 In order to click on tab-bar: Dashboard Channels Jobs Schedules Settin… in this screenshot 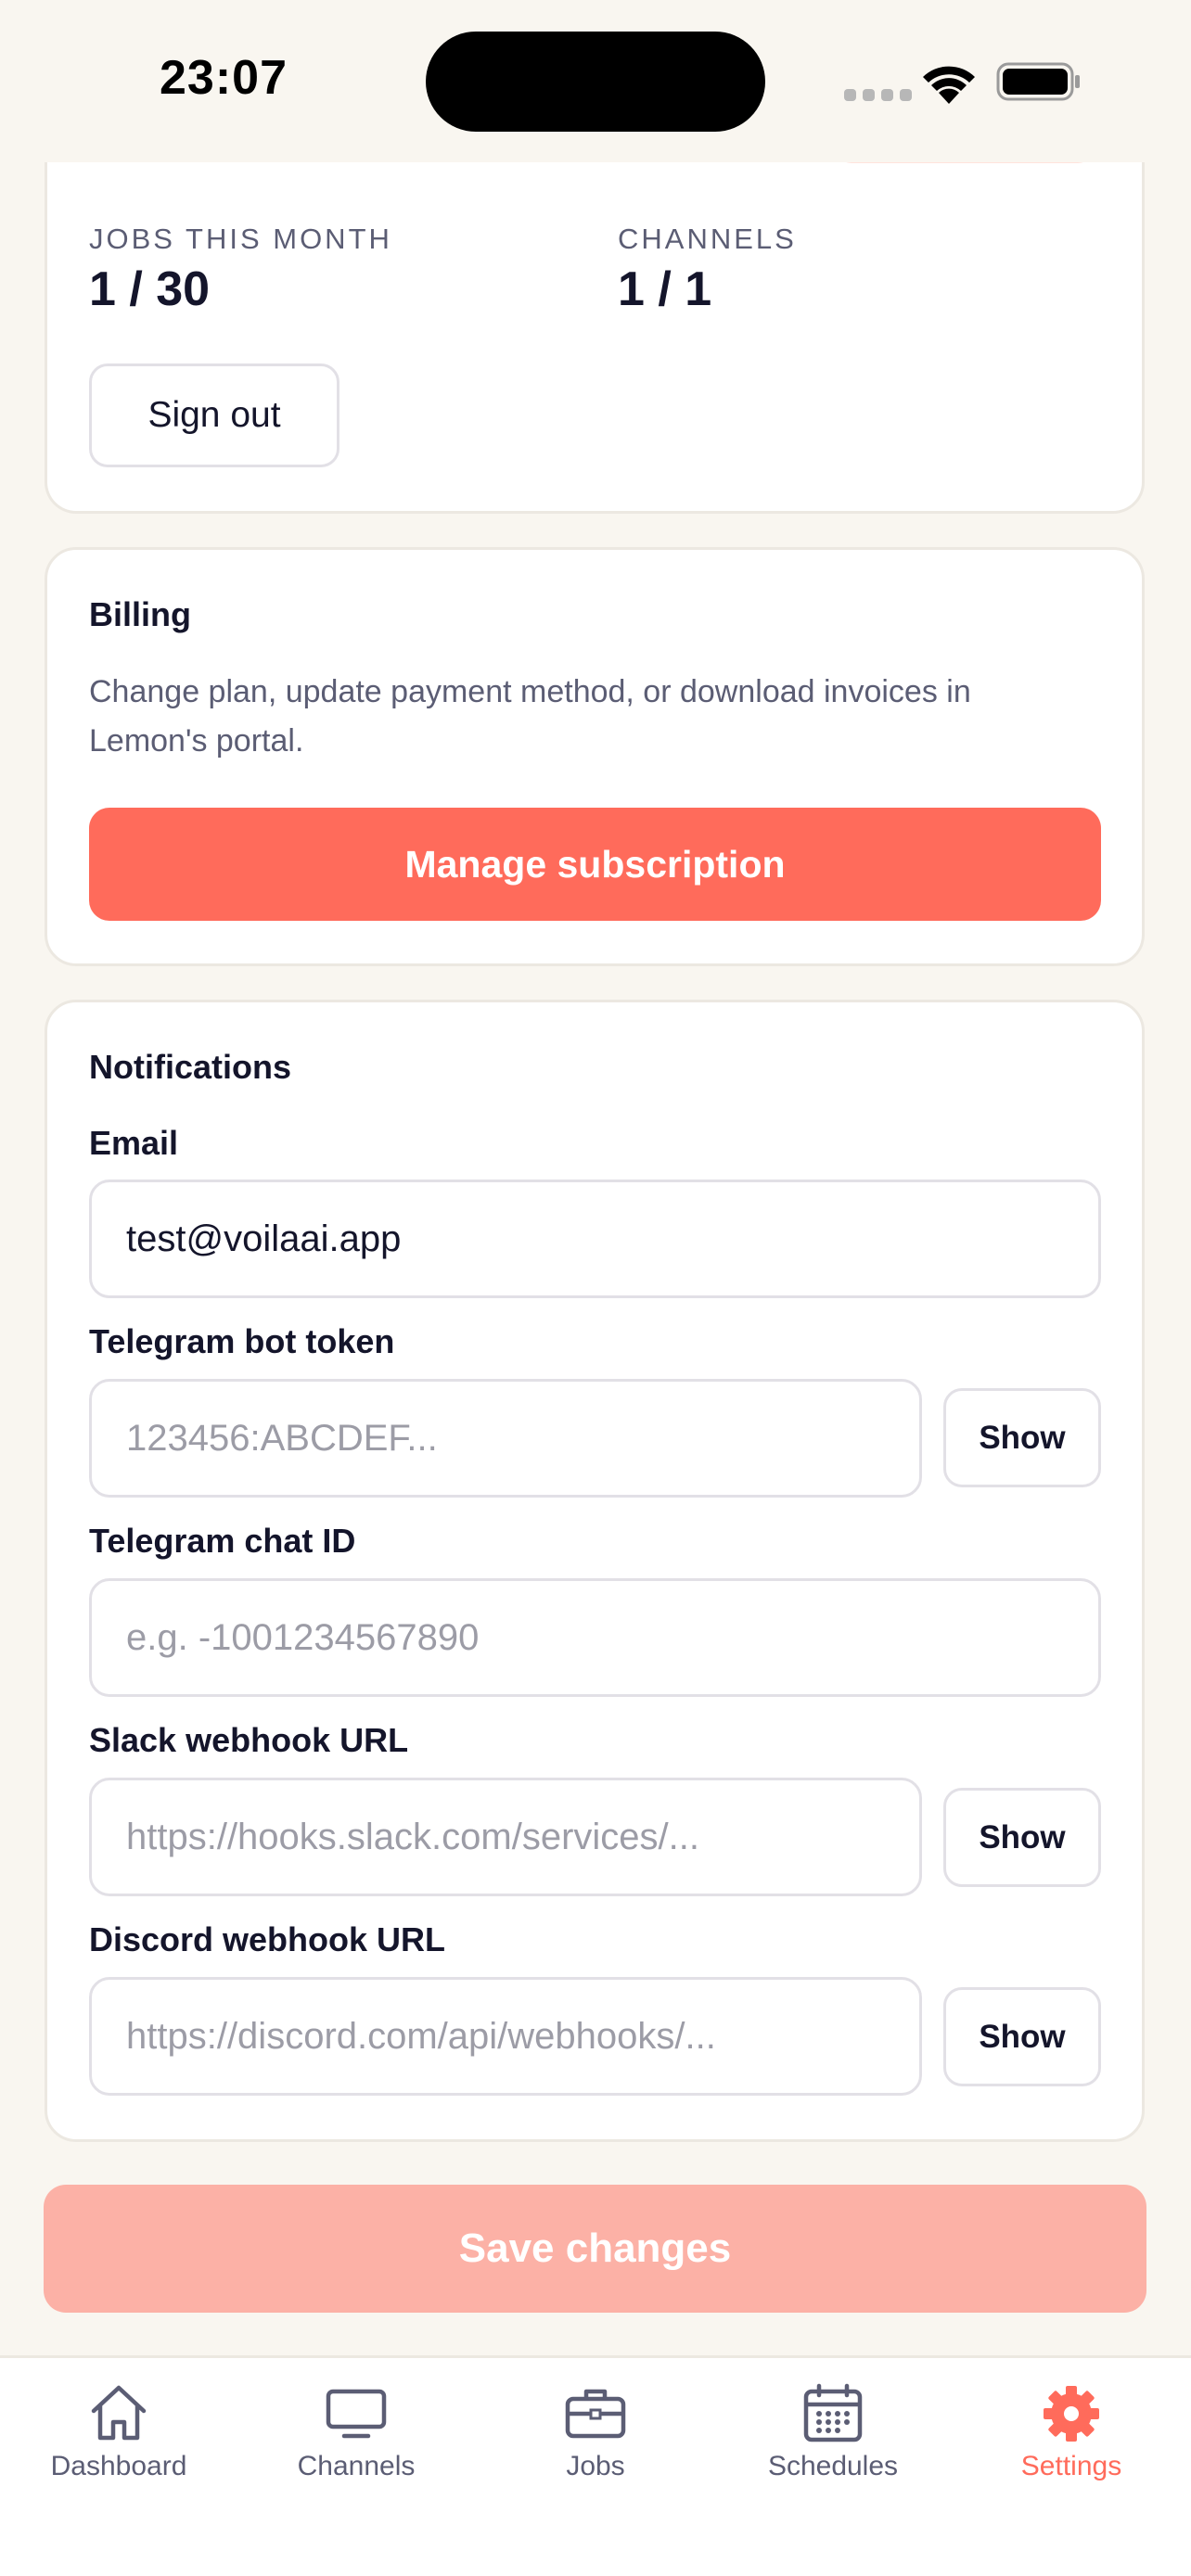, I will do `click(595, 2465)`.